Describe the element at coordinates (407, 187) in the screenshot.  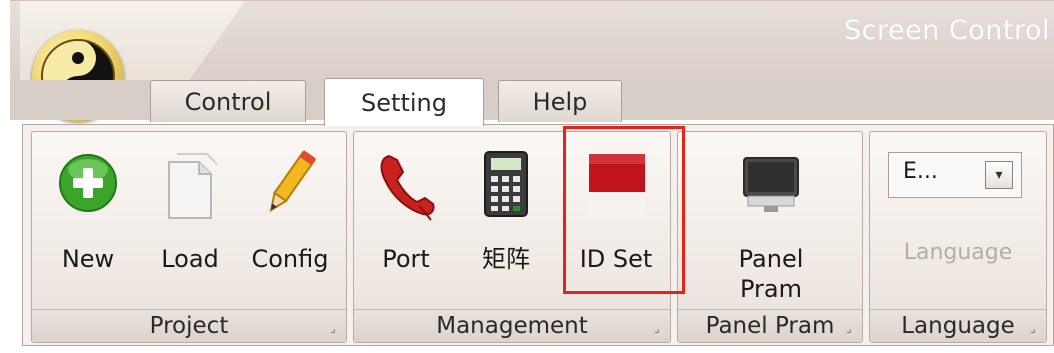
I see `phone-icon` at that location.